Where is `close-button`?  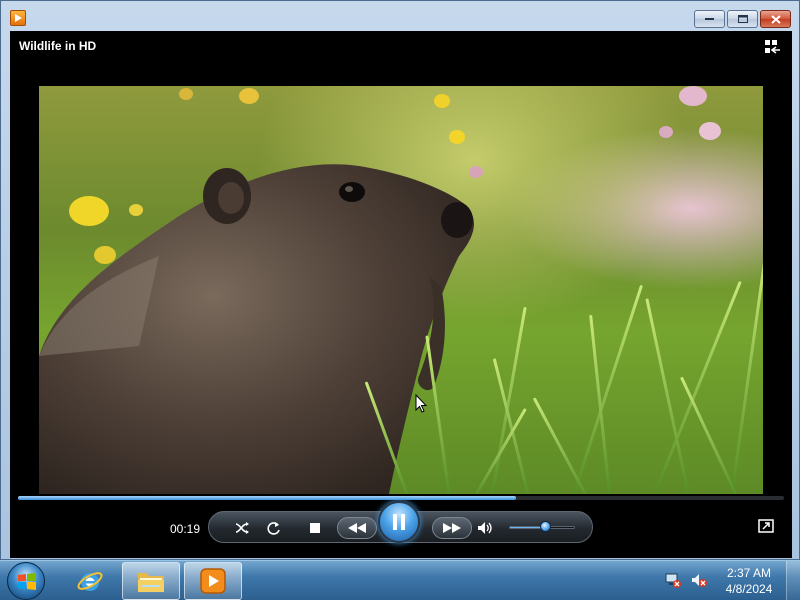 close-button is located at coordinates (775, 19).